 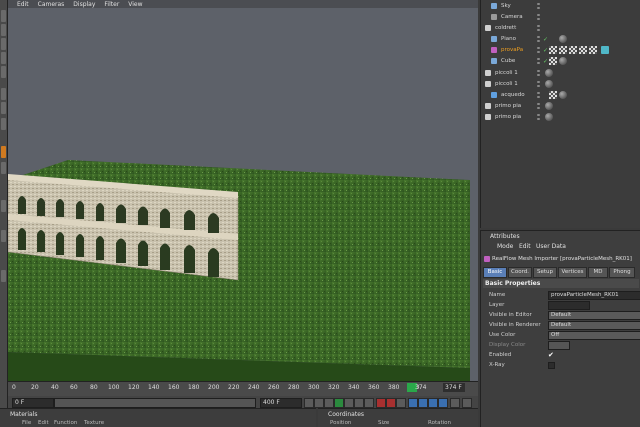 I want to click on materials-menu-function: Function, so click(x=65, y=423).